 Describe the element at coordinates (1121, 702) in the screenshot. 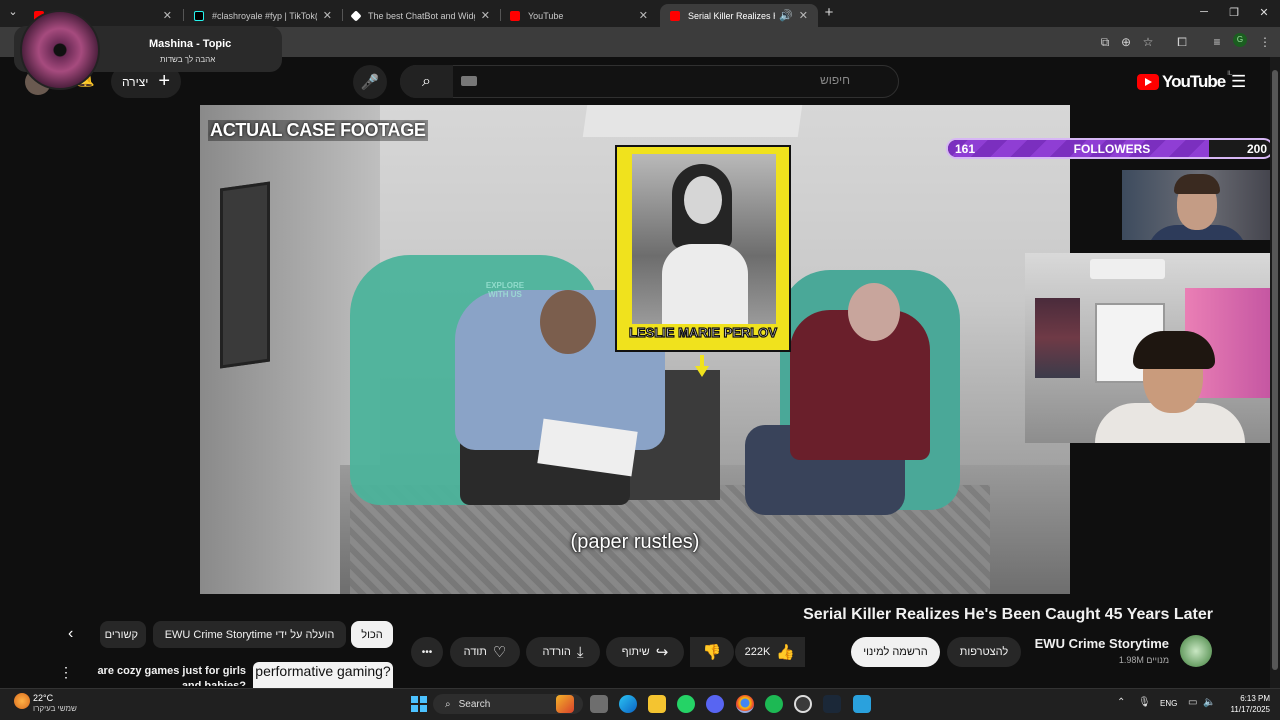

I see `tray-chevron-icon: ⌃` at that location.